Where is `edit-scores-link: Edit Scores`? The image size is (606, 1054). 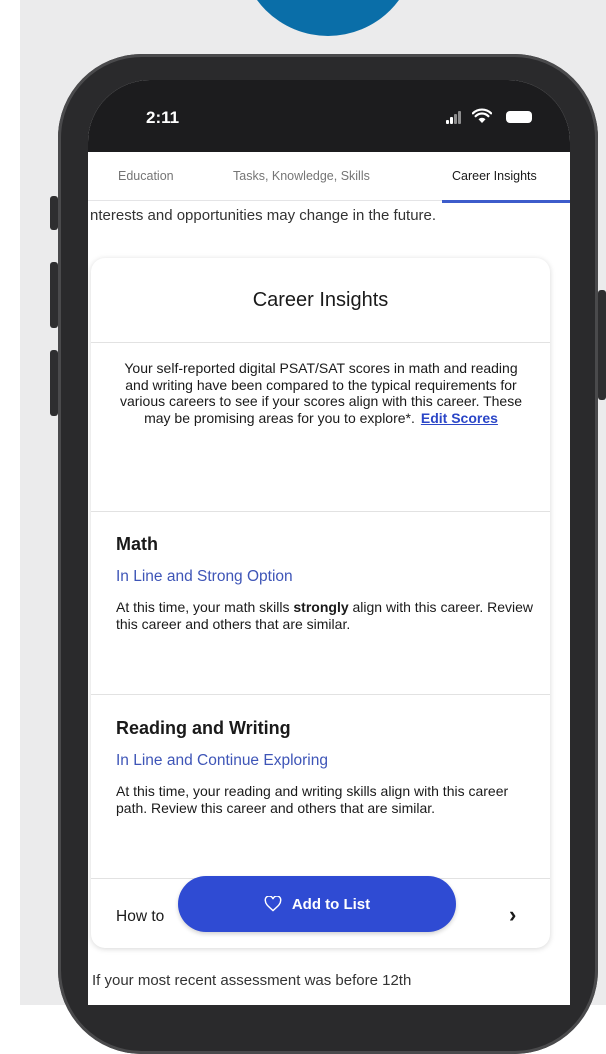
edit-scores-link: Edit Scores is located at coordinates (459, 418).